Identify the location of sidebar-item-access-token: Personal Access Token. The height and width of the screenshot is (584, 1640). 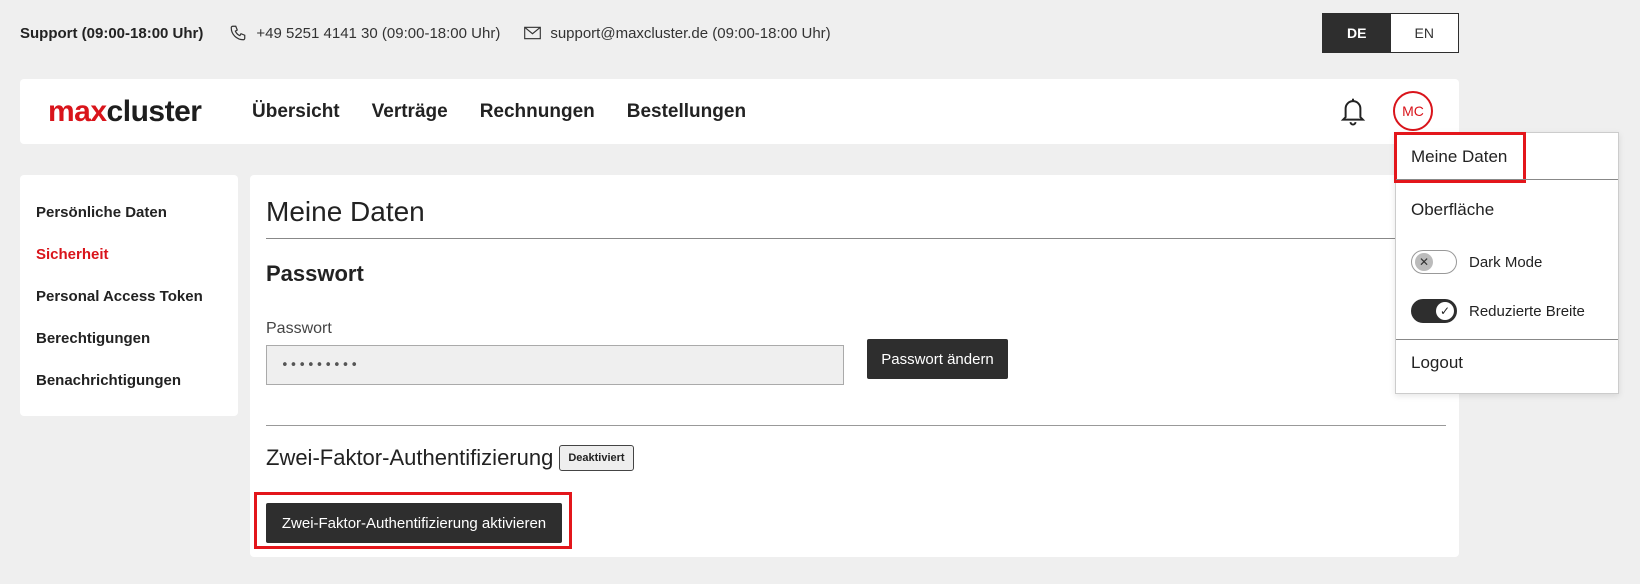
(129, 297).